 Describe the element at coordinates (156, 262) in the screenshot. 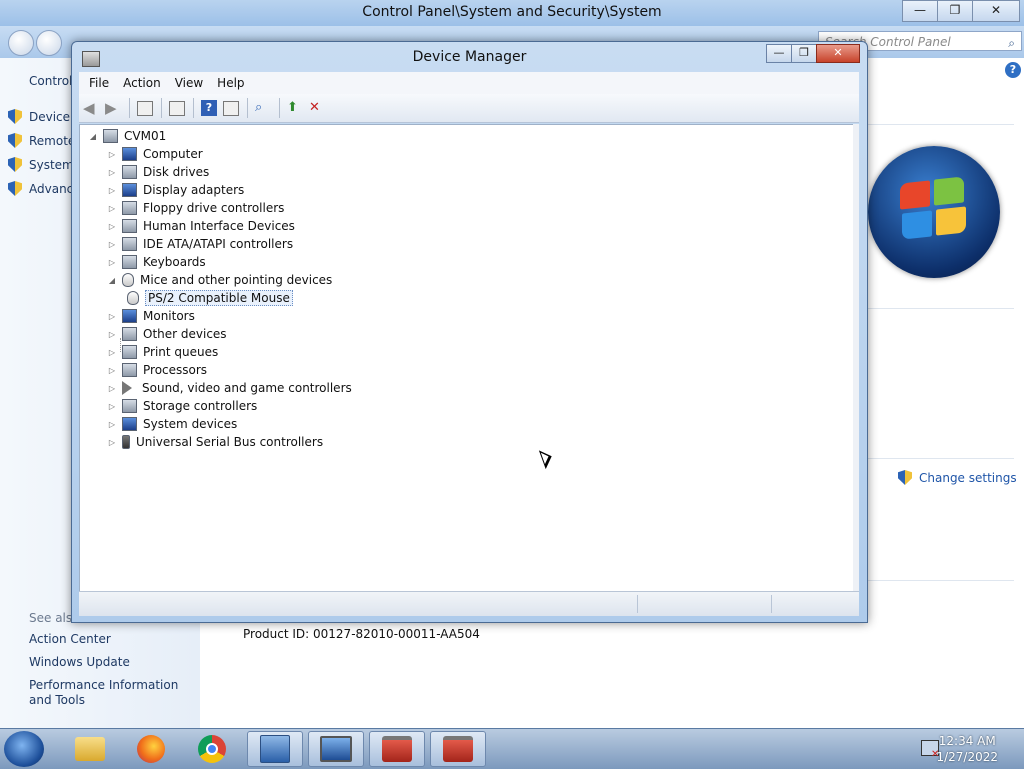

I see `tree-item-keyboards: ▷ Keyboards` at that location.